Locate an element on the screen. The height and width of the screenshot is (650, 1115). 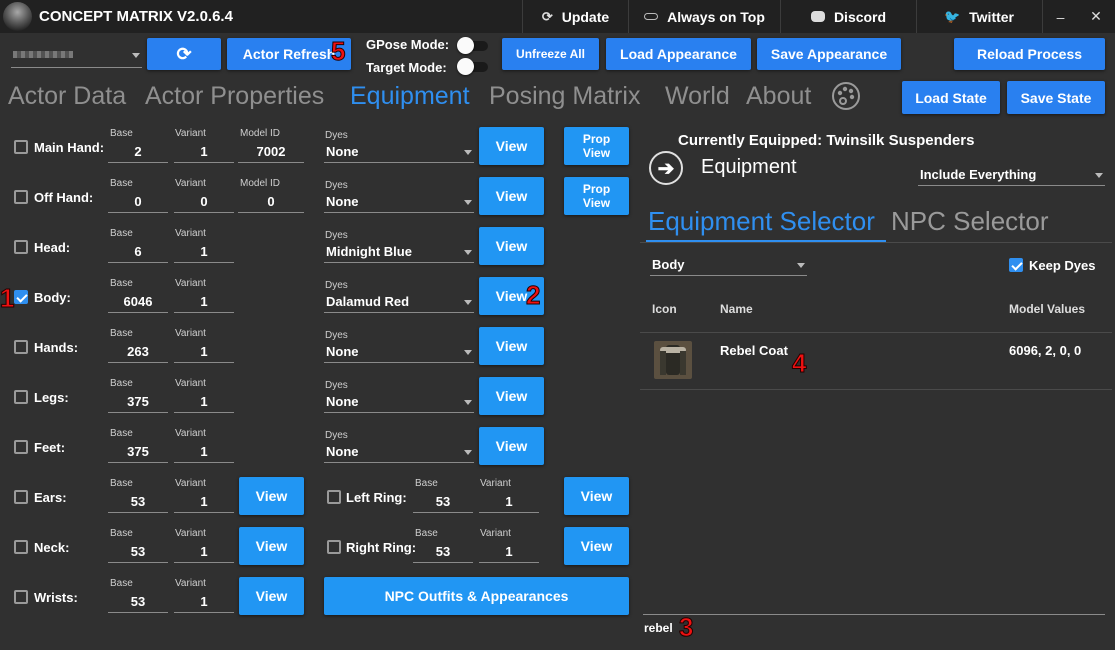
load-appearance-button: Load Appearance is located at coordinates (678, 54).